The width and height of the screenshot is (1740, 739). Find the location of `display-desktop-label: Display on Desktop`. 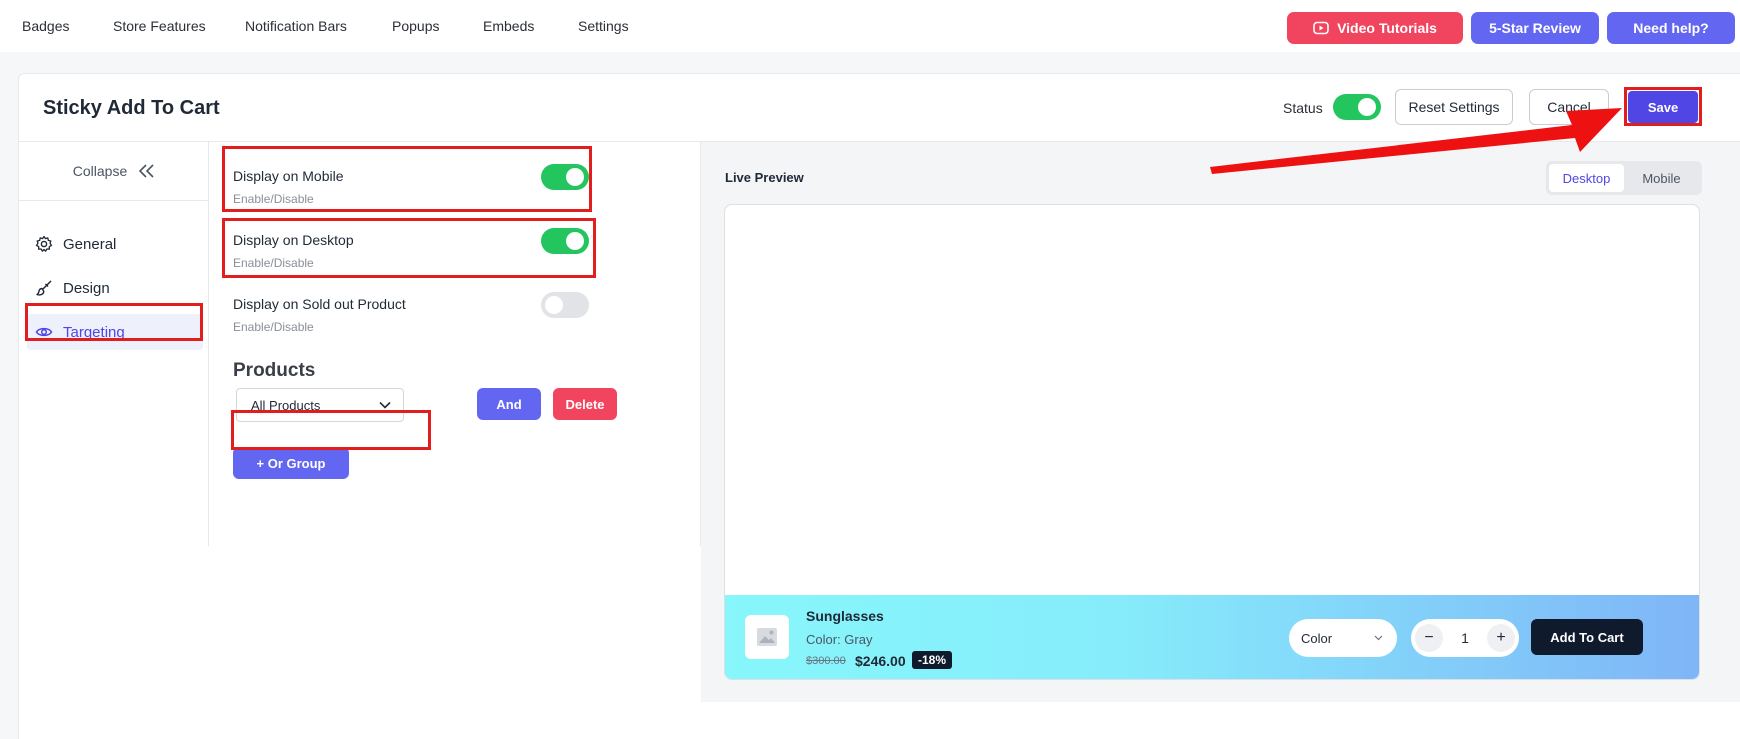

display-desktop-label: Display on Desktop is located at coordinates (293, 240).